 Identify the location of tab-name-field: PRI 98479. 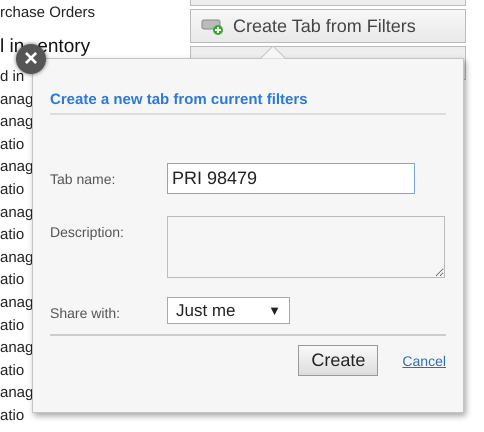
(291, 178).